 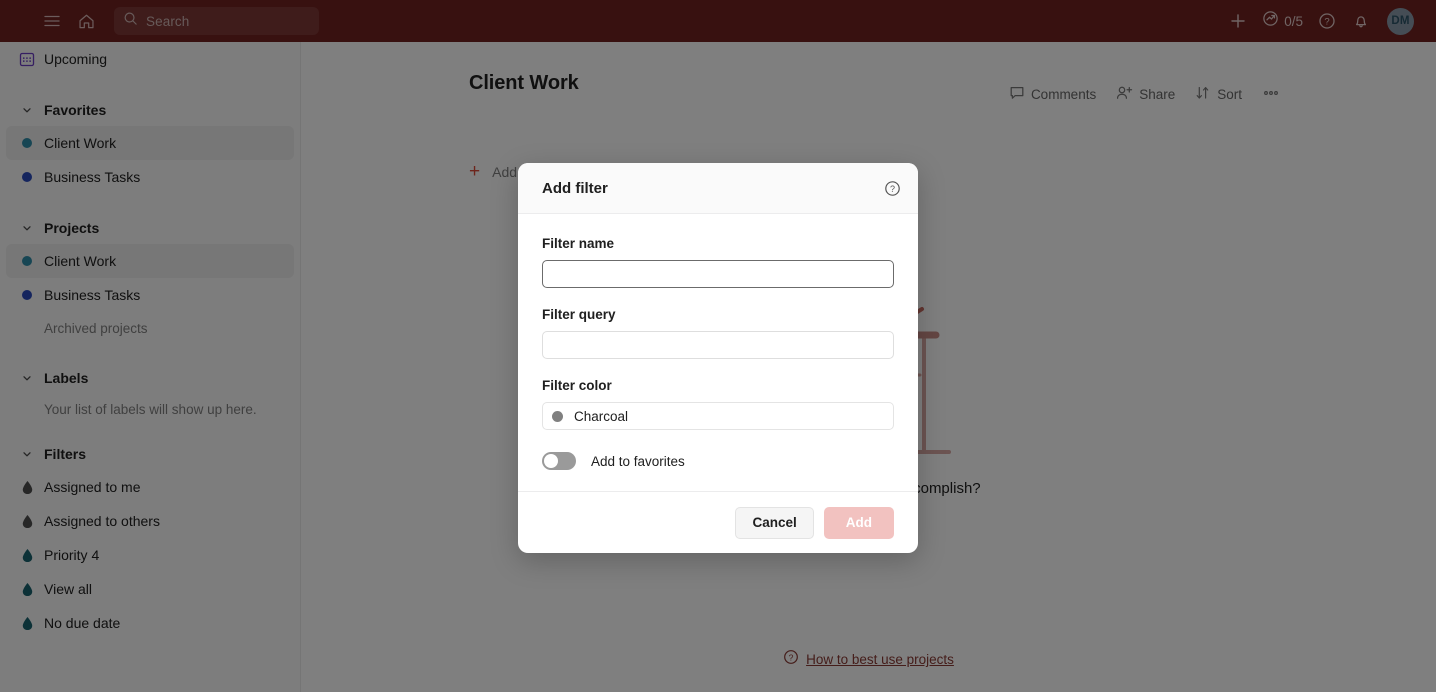 What do you see at coordinates (774, 522) in the screenshot?
I see `cancel-button: Cancel` at bounding box center [774, 522].